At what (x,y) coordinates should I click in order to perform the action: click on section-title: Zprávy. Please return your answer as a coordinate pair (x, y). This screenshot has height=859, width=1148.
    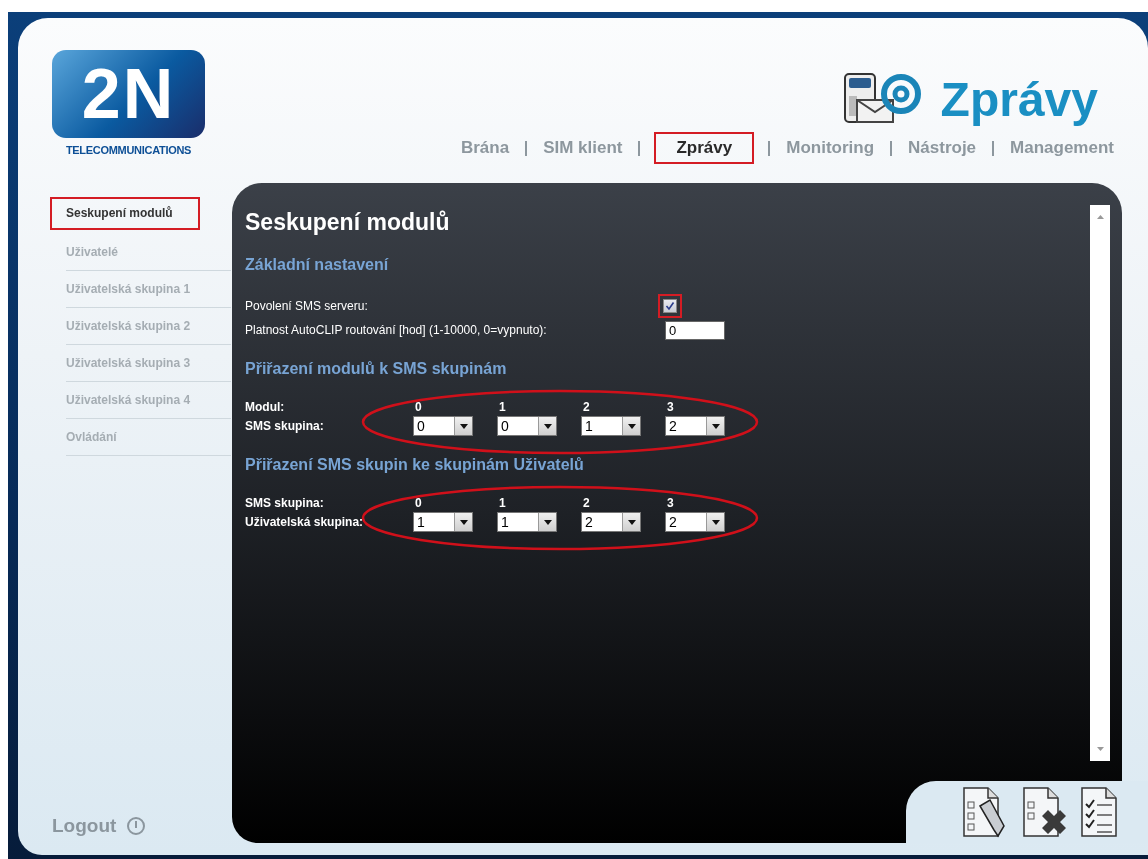
    Looking at the image, I should click on (1019, 99).